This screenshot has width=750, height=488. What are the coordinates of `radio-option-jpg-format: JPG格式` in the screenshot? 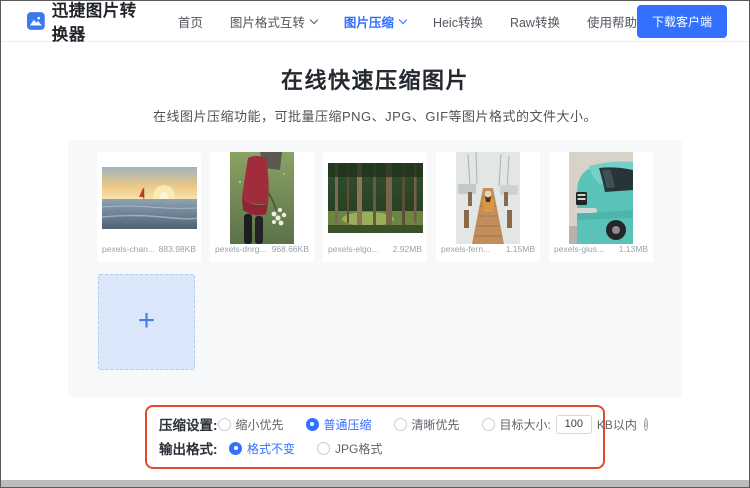 It's located at (361, 448).